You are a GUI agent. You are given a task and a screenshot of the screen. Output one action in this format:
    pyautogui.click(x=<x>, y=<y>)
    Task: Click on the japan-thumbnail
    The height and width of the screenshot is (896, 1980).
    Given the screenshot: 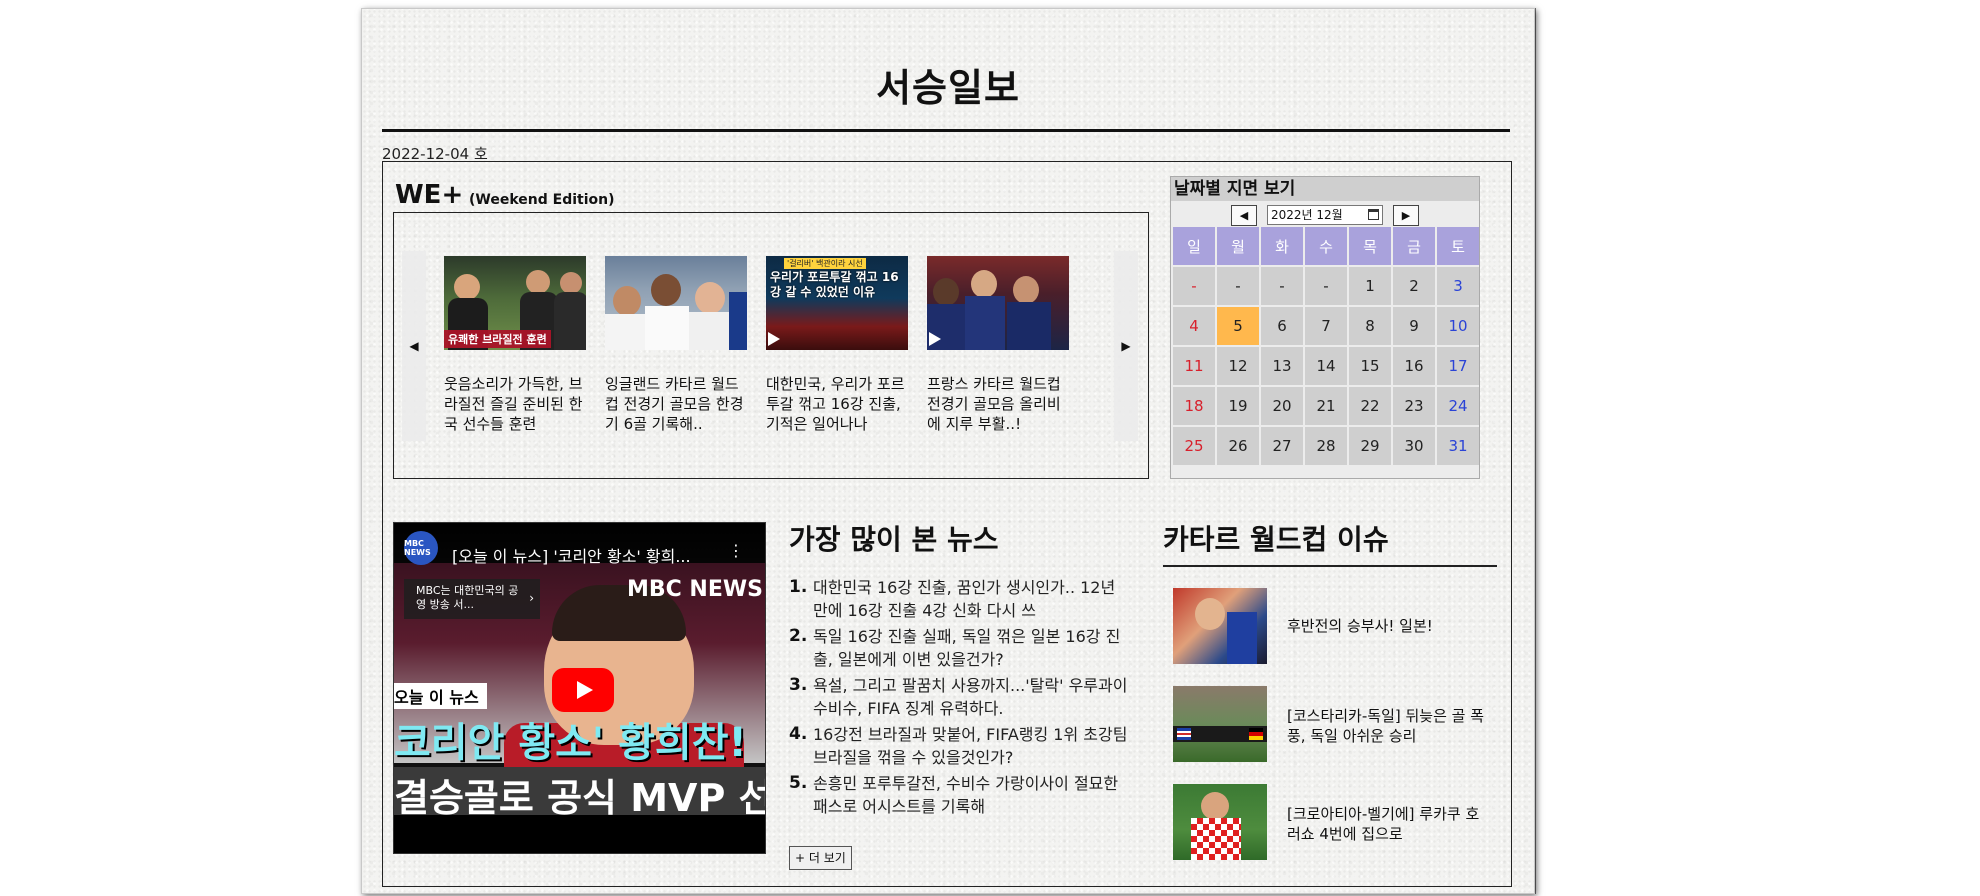 What is the action you would take?
    pyautogui.click(x=1220, y=626)
    